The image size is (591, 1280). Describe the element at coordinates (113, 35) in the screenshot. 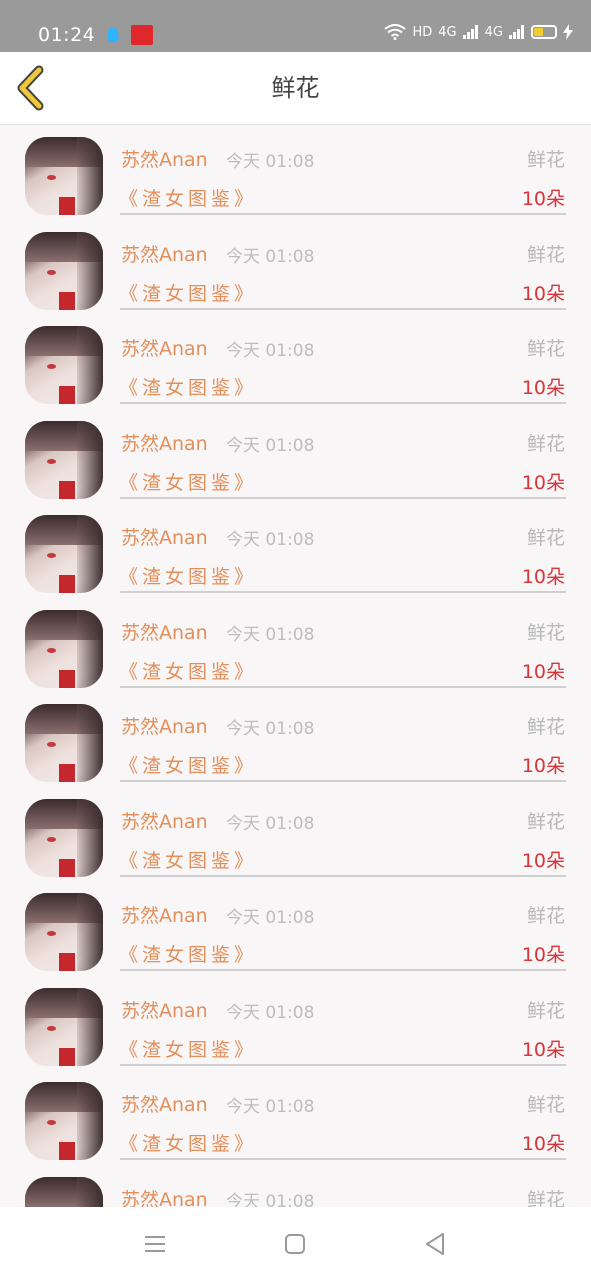

I see `qq-notification-icon` at that location.